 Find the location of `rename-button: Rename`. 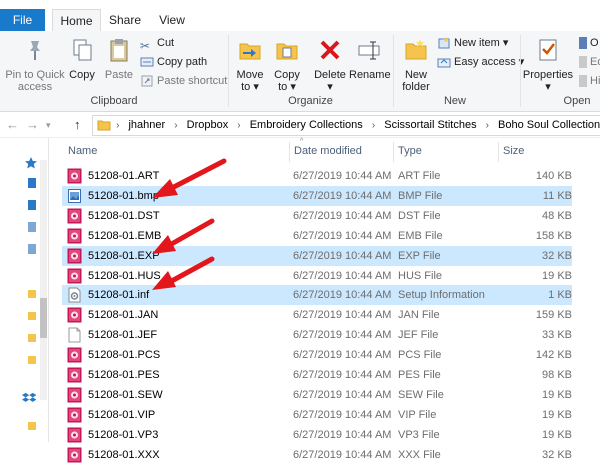

rename-button: Rename is located at coordinates (370, 59).